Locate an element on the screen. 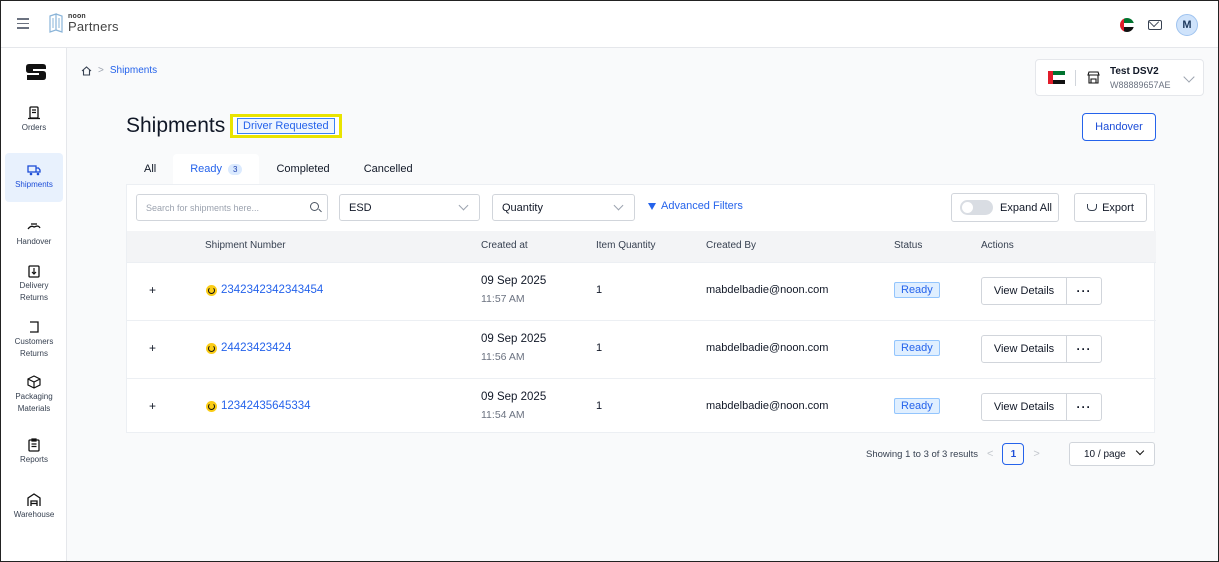 This screenshot has width=1219, height=562. warehouse-icon is located at coordinates (34, 499).